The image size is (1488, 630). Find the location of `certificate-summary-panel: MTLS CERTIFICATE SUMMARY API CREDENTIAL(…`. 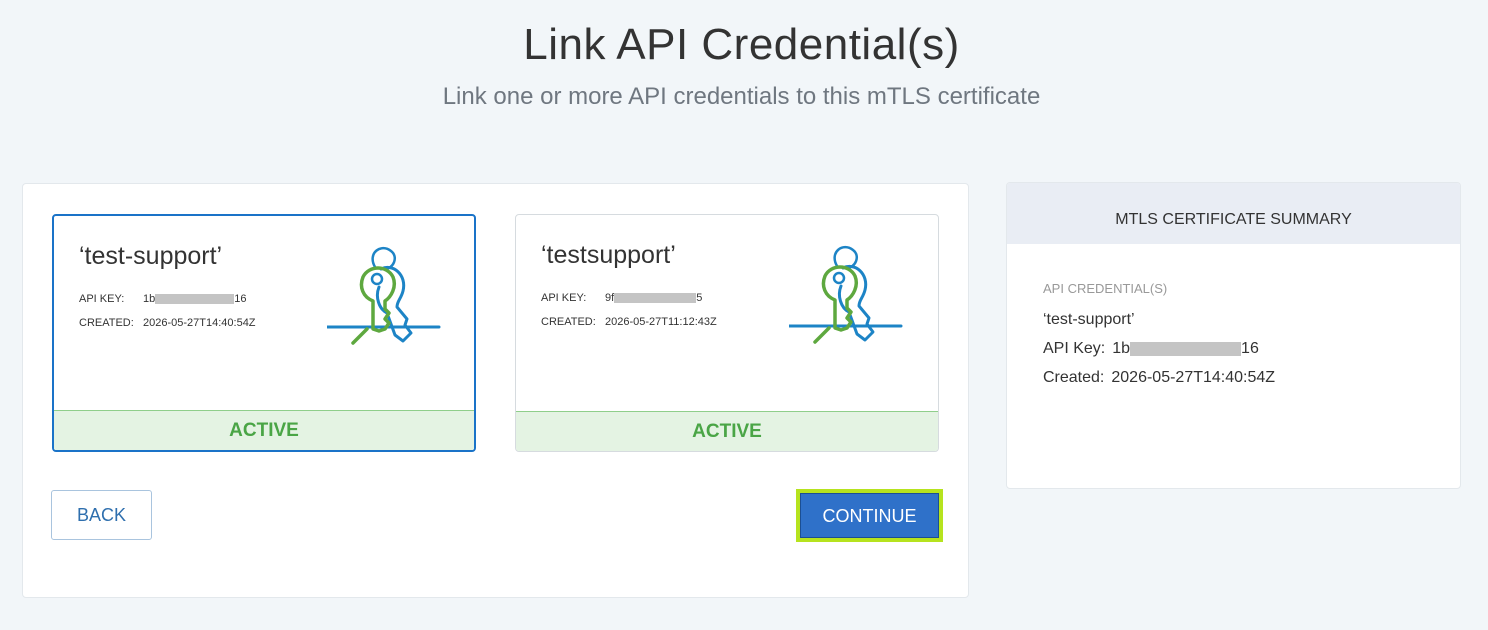

certificate-summary-panel: MTLS CERTIFICATE SUMMARY API CREDENTIAL(… is located at coordinates (1233, 335).